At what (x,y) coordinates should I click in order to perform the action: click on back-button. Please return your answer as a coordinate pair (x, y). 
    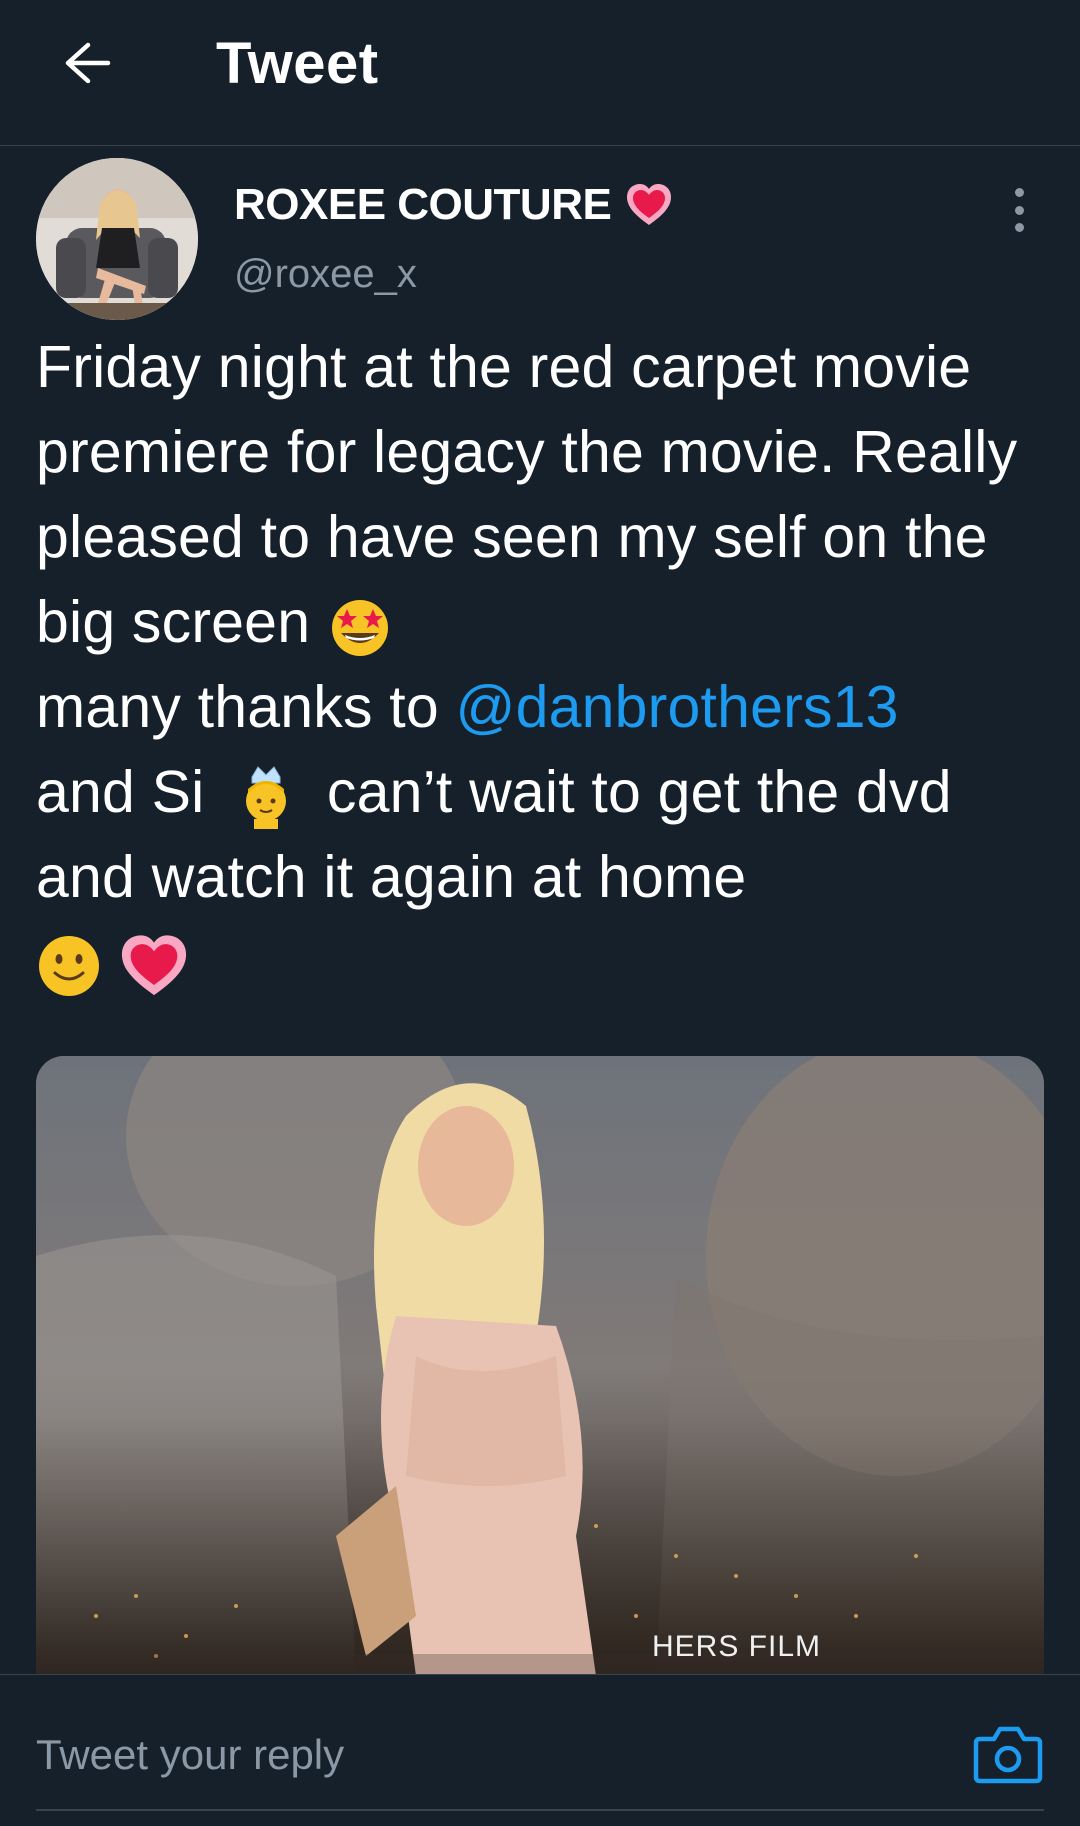
    Looking at the image, I should click on (88, 63).